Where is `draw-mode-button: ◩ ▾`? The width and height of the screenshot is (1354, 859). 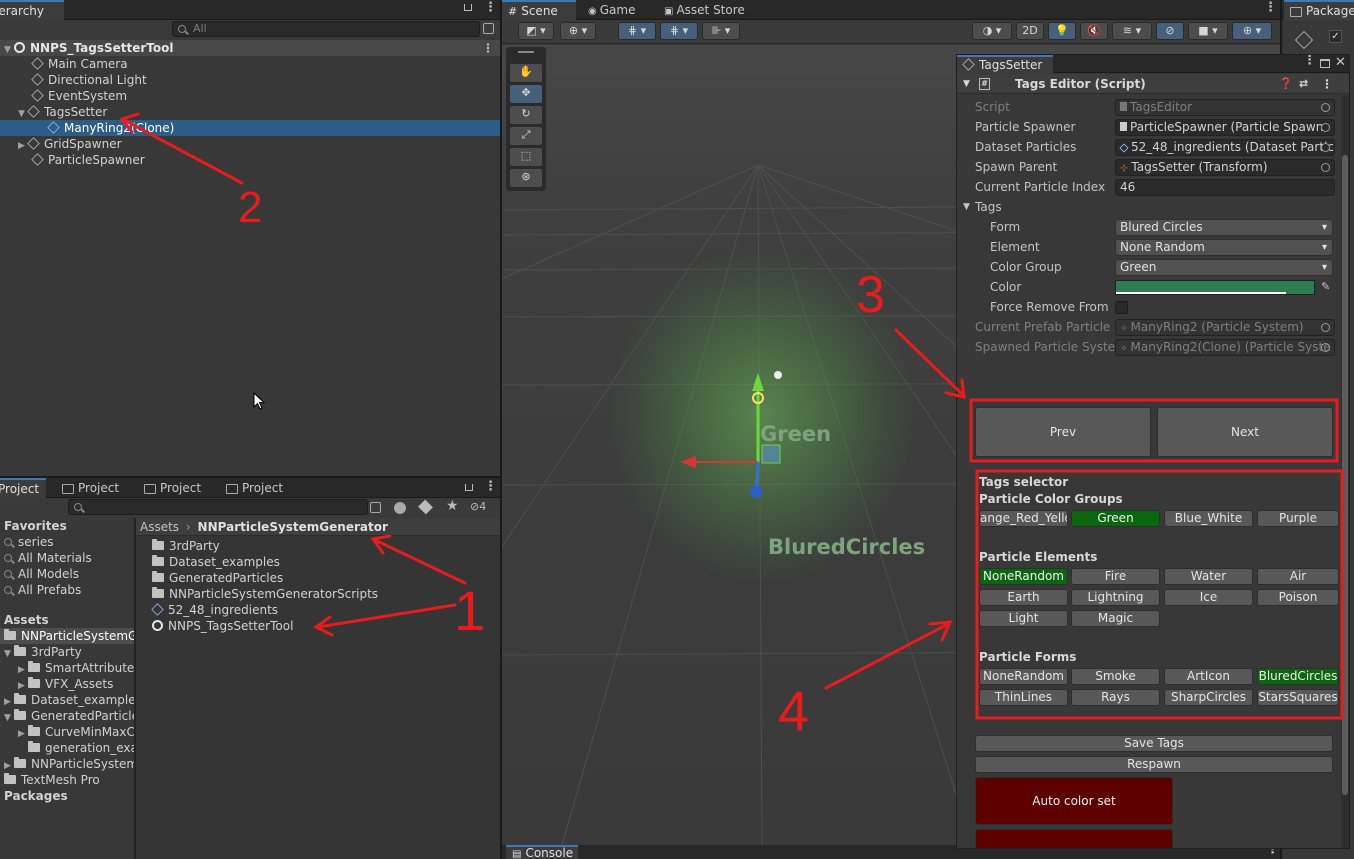 draw-mode-button: ◩ ▾ is located at coordinates (536, 31).